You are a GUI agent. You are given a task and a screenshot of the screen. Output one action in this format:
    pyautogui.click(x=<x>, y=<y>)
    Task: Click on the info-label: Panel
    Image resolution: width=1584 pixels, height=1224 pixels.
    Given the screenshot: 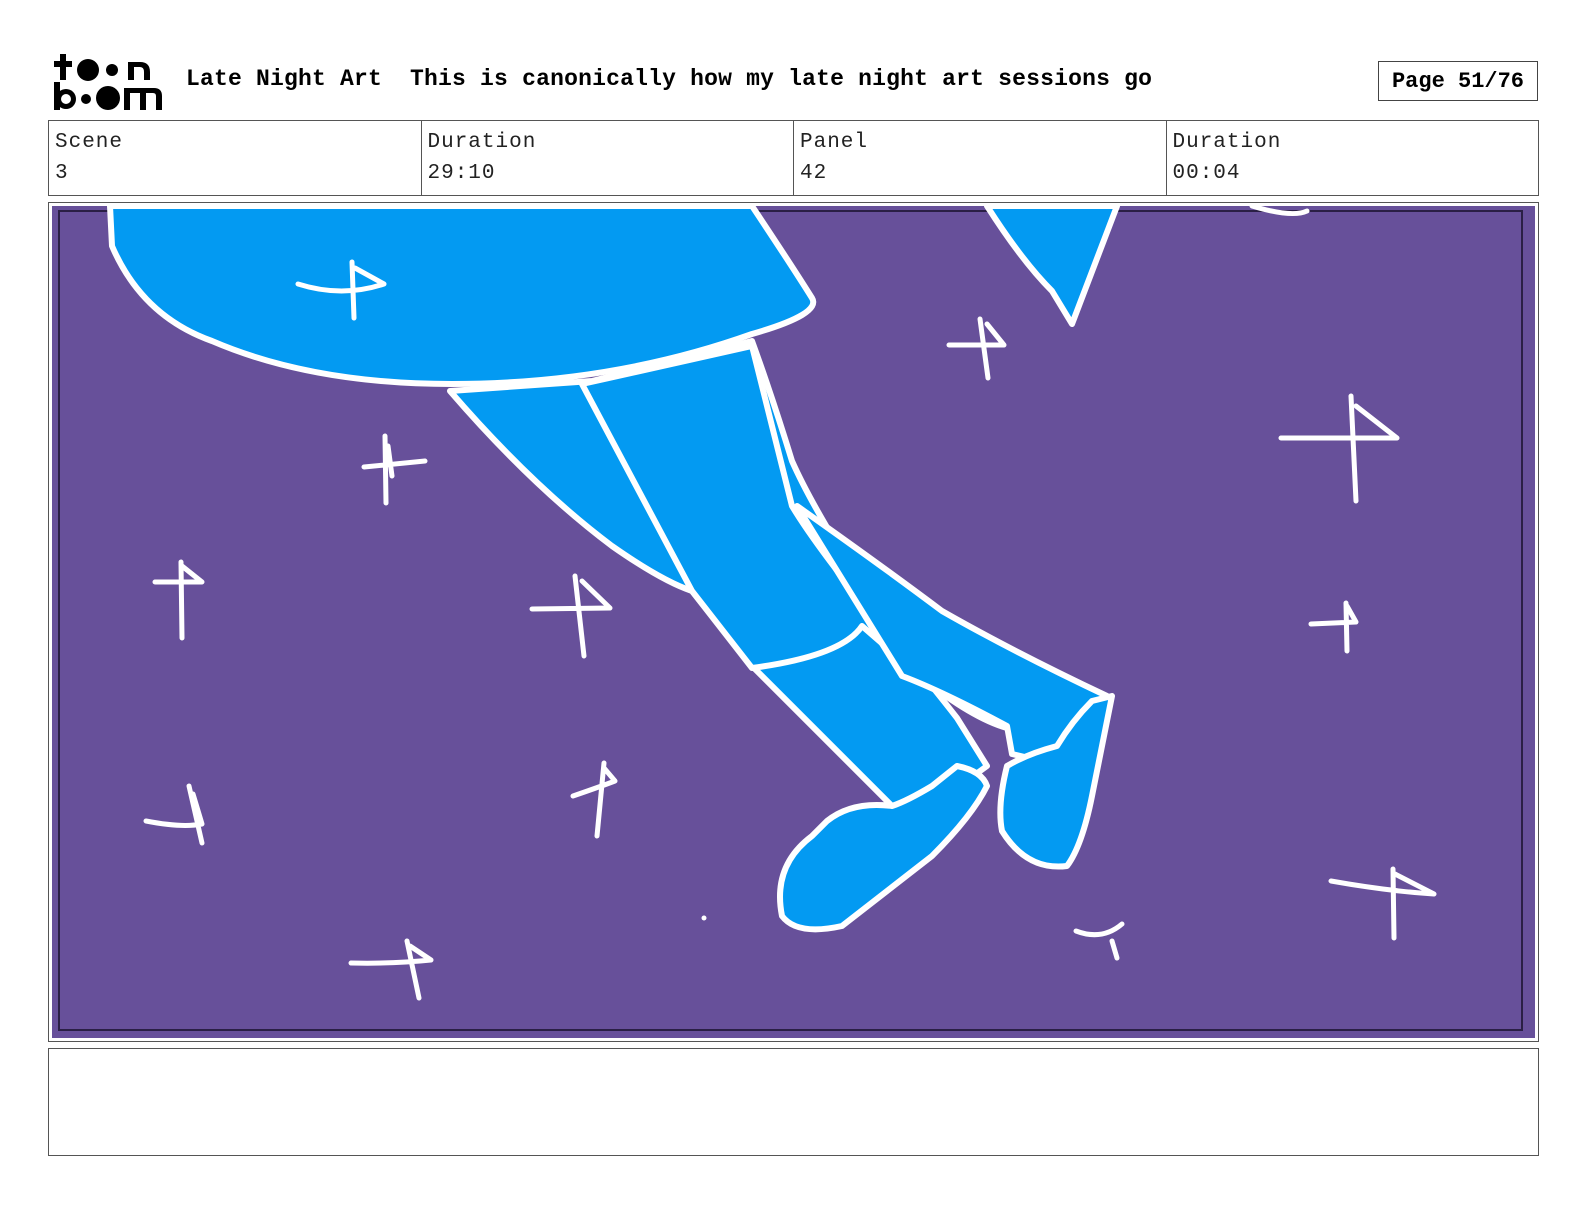 What is the action you would take?
    pyautogui.click(x=834, y=142)
    